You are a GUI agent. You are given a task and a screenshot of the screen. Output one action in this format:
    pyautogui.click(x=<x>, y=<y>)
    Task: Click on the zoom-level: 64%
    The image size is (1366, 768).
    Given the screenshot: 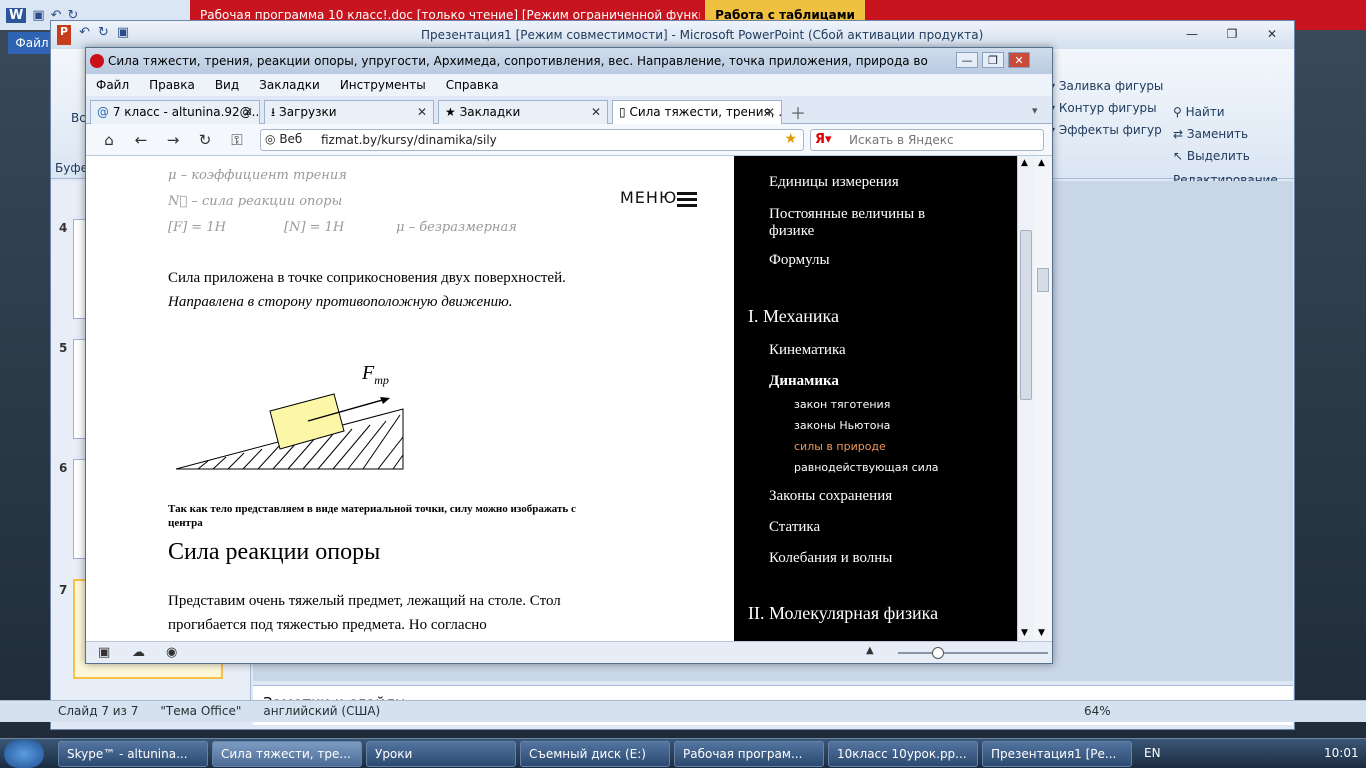 What is the action you would take?
    pyautogui.click(x=1097, y=711)
    